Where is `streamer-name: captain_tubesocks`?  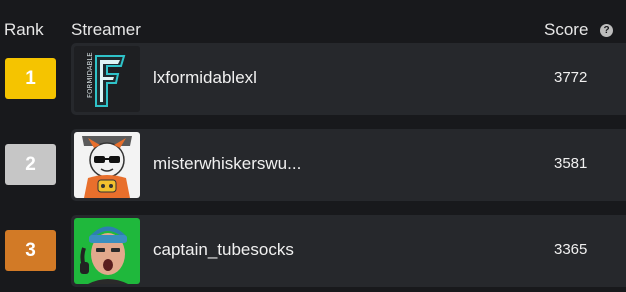
streamer-name: captain_tubesocks is located at coordinates (223, 250).